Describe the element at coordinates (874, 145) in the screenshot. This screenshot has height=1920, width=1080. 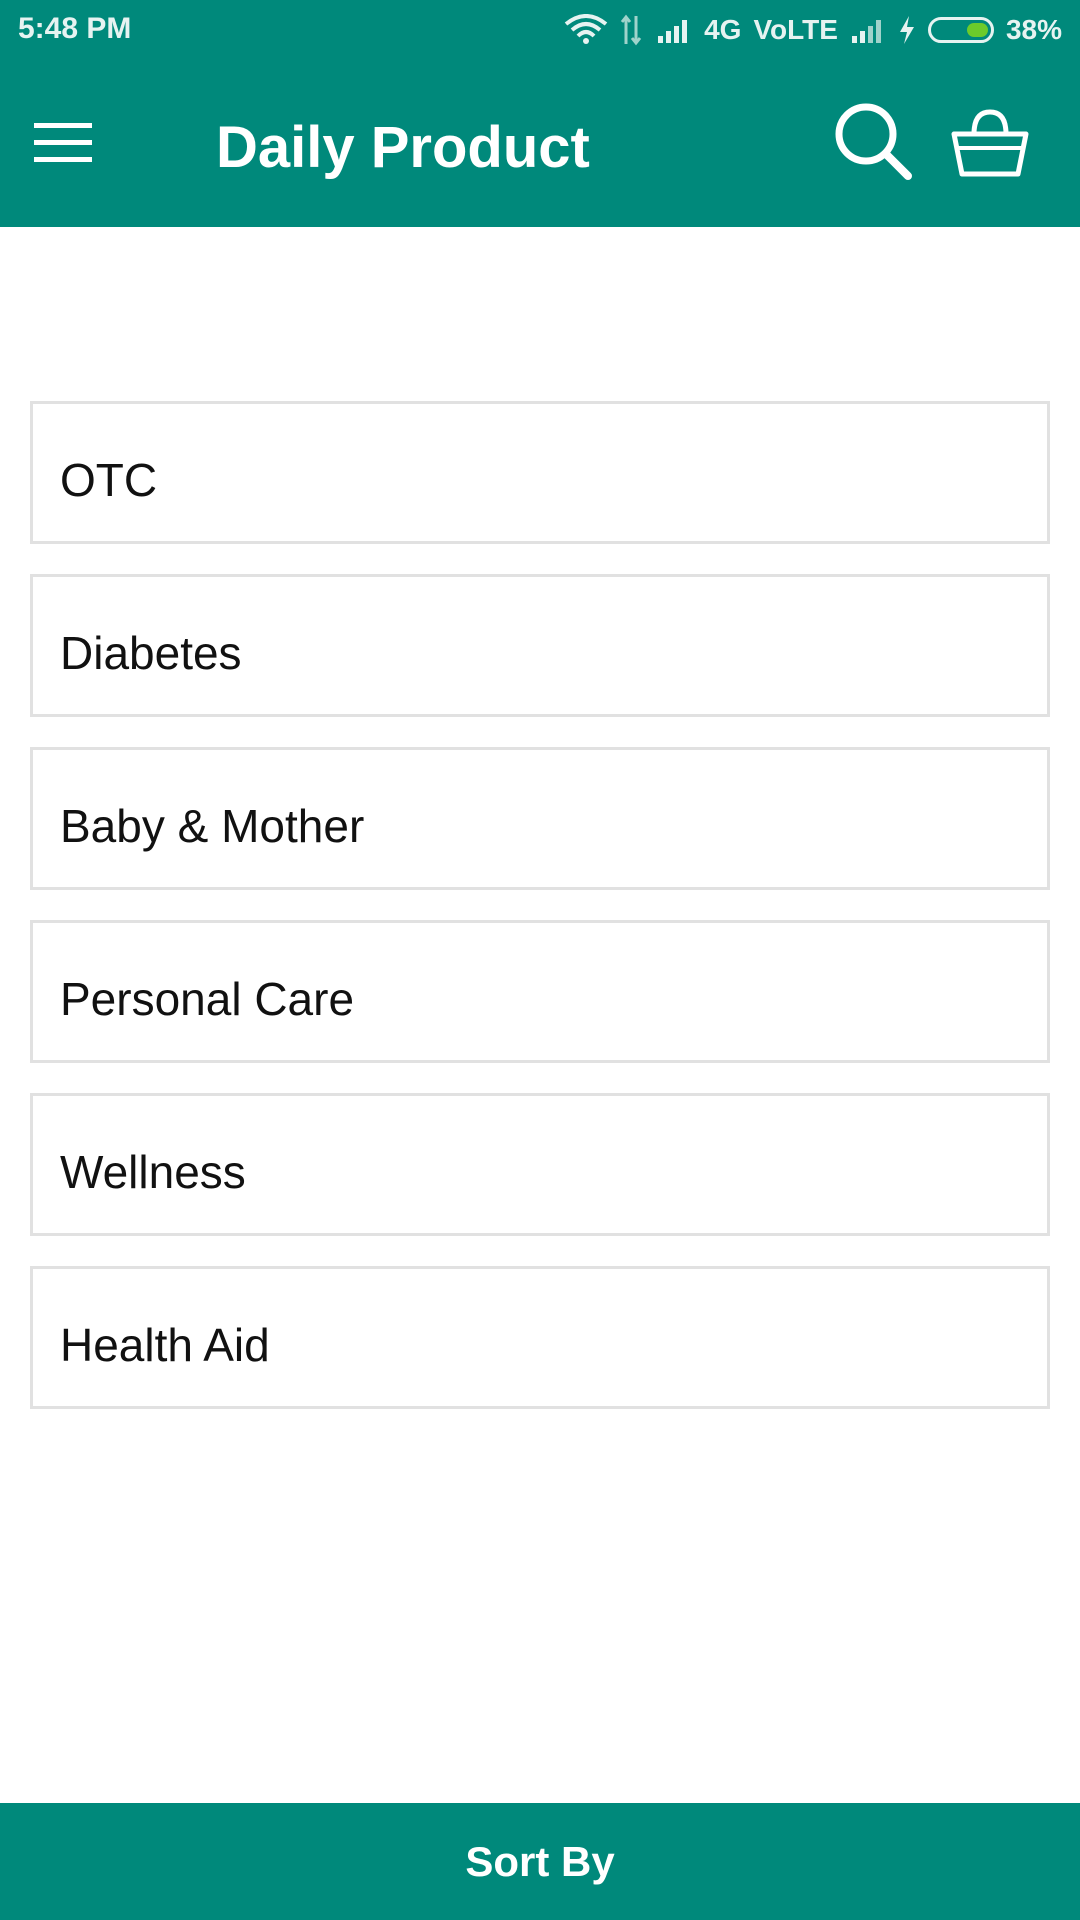
I see `search-icon` at that location.